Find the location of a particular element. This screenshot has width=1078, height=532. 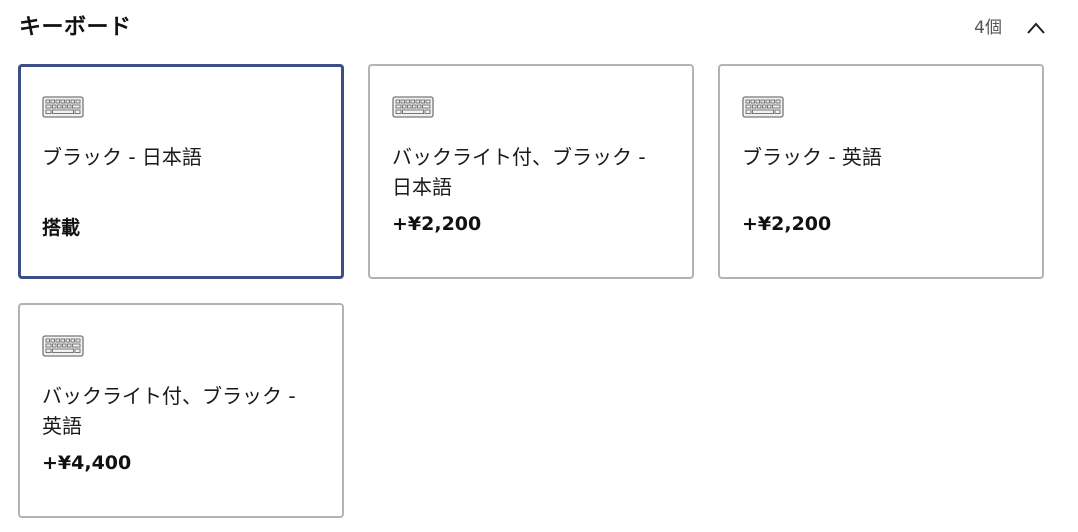

chevron-up-icon is located at coordinates (1036, 28).